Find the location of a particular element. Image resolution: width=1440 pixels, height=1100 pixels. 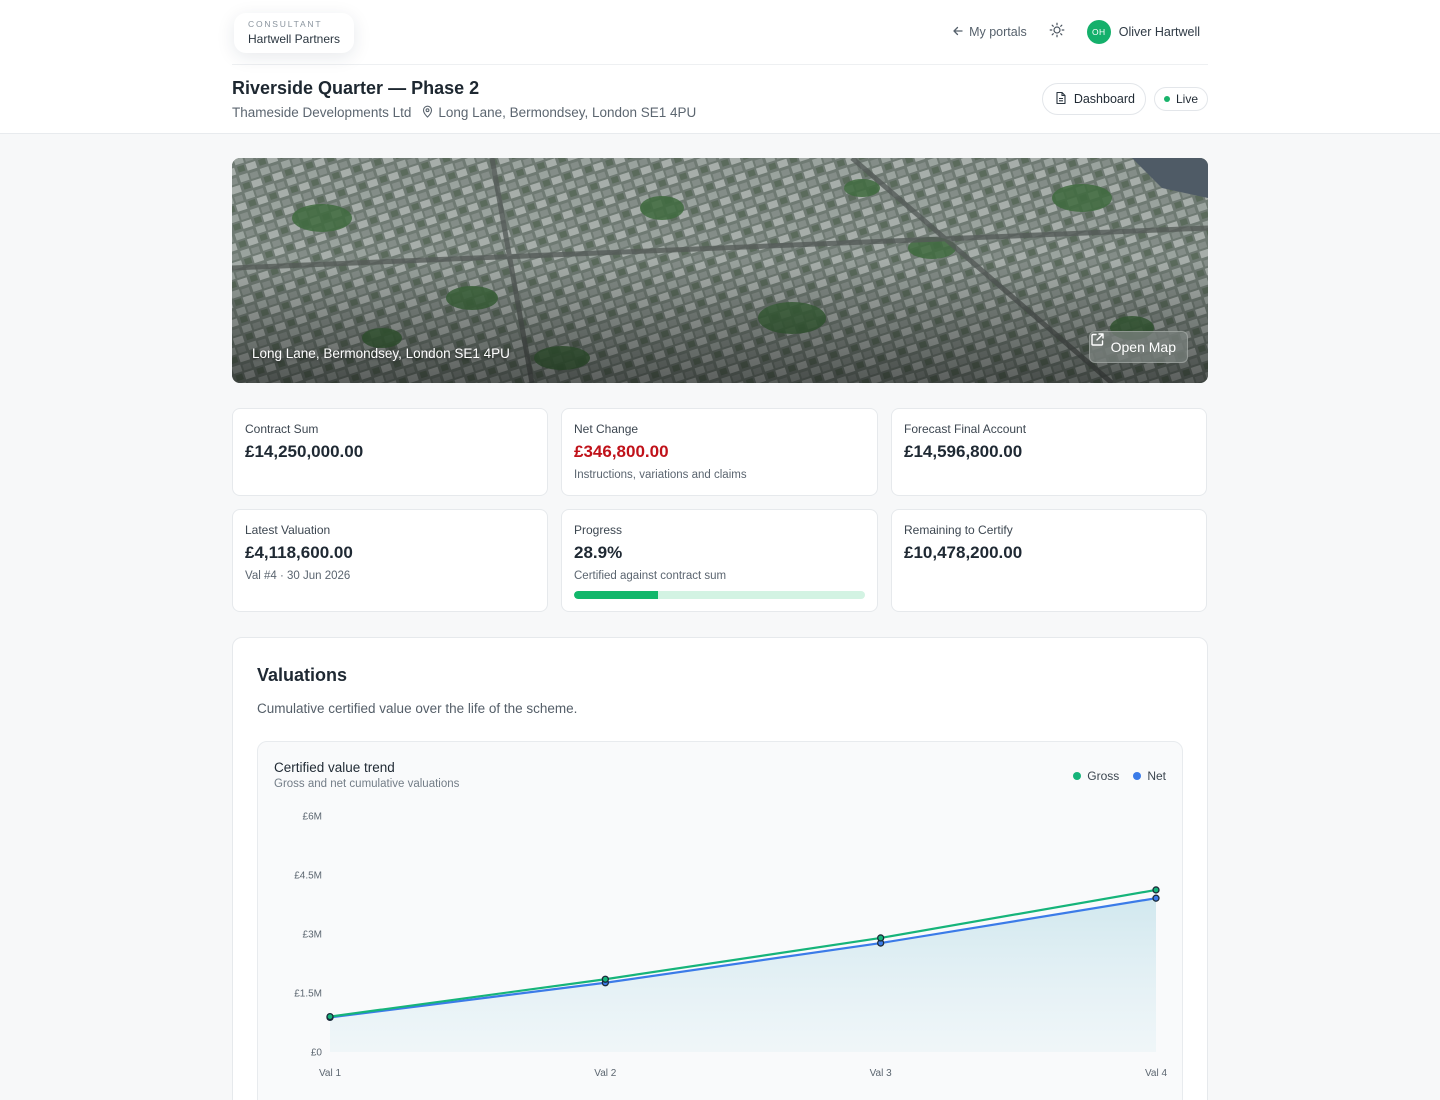

card-subtext: Val #4 · 30 Jun 2026 is located at coordinates (298, 576).